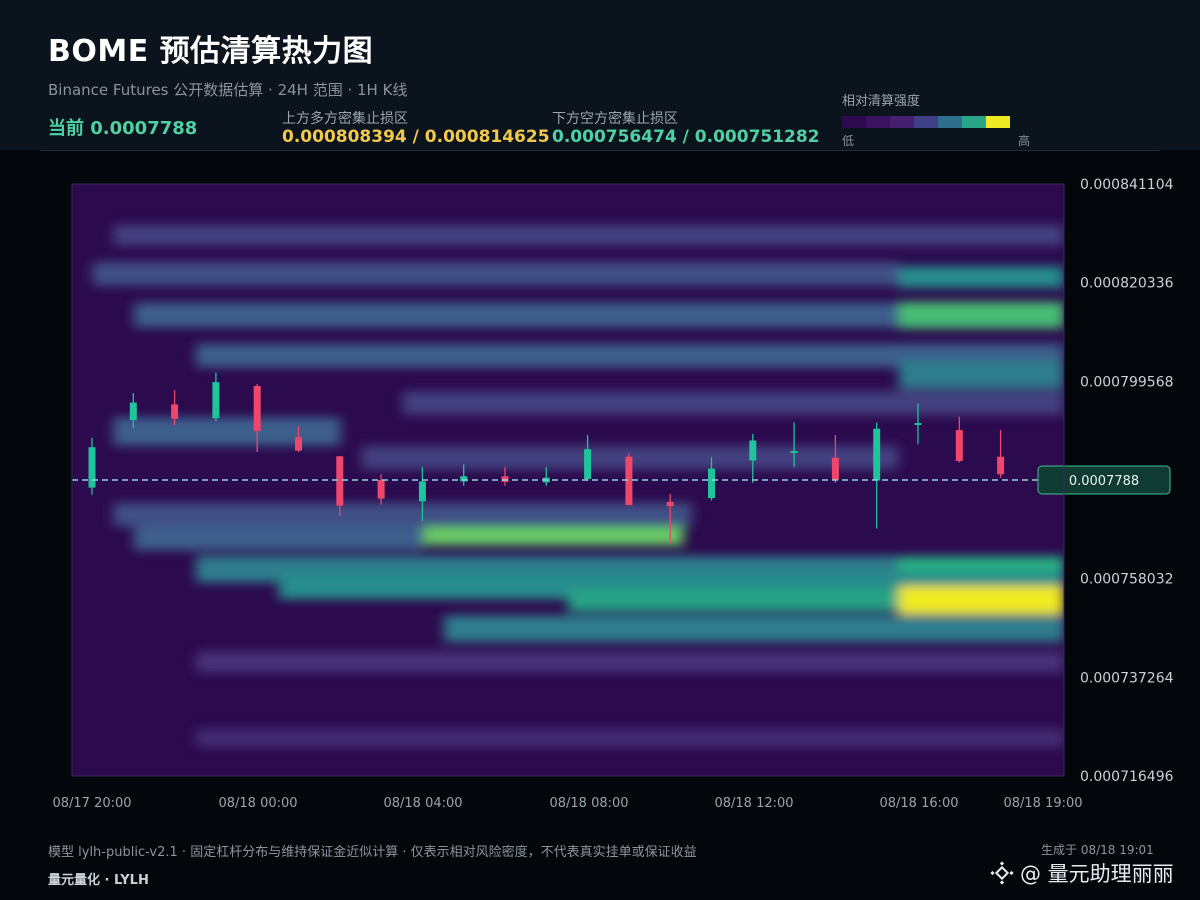 Image resolution: width=1200 pixels, height=900 pixels. Describe the element at coordinates (1042, 803) in the screenshot. I see `x-tick-label: 08/18 19:00` at that location.